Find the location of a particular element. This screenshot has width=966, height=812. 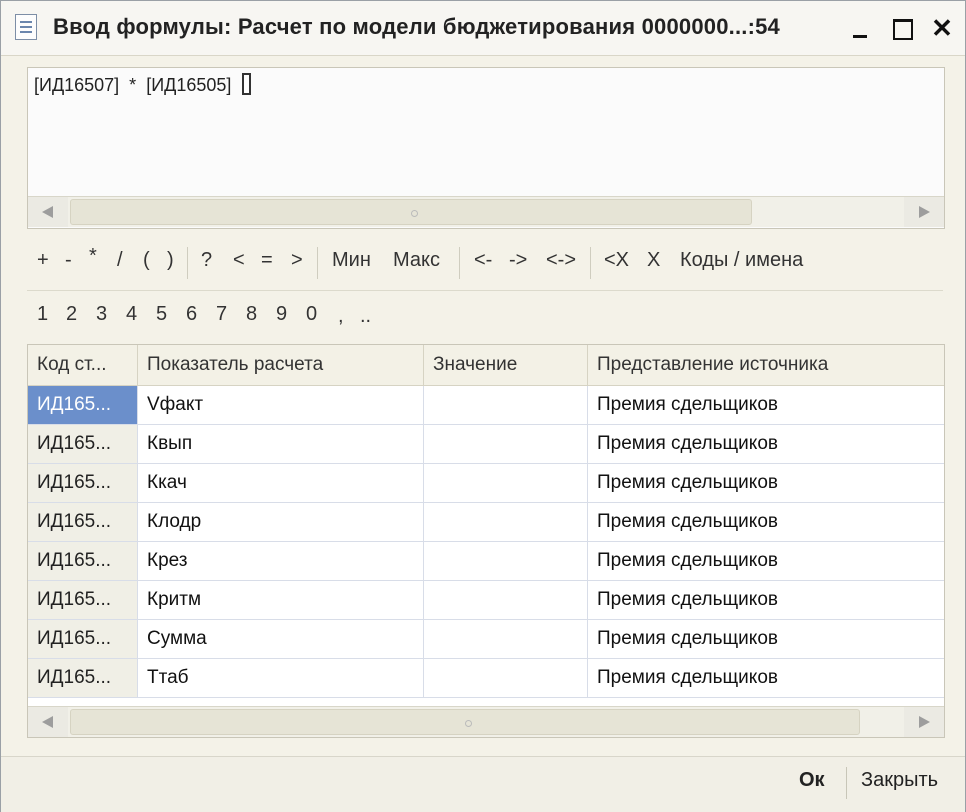

function-max-button: Макс is located at coordinates (416, 260).